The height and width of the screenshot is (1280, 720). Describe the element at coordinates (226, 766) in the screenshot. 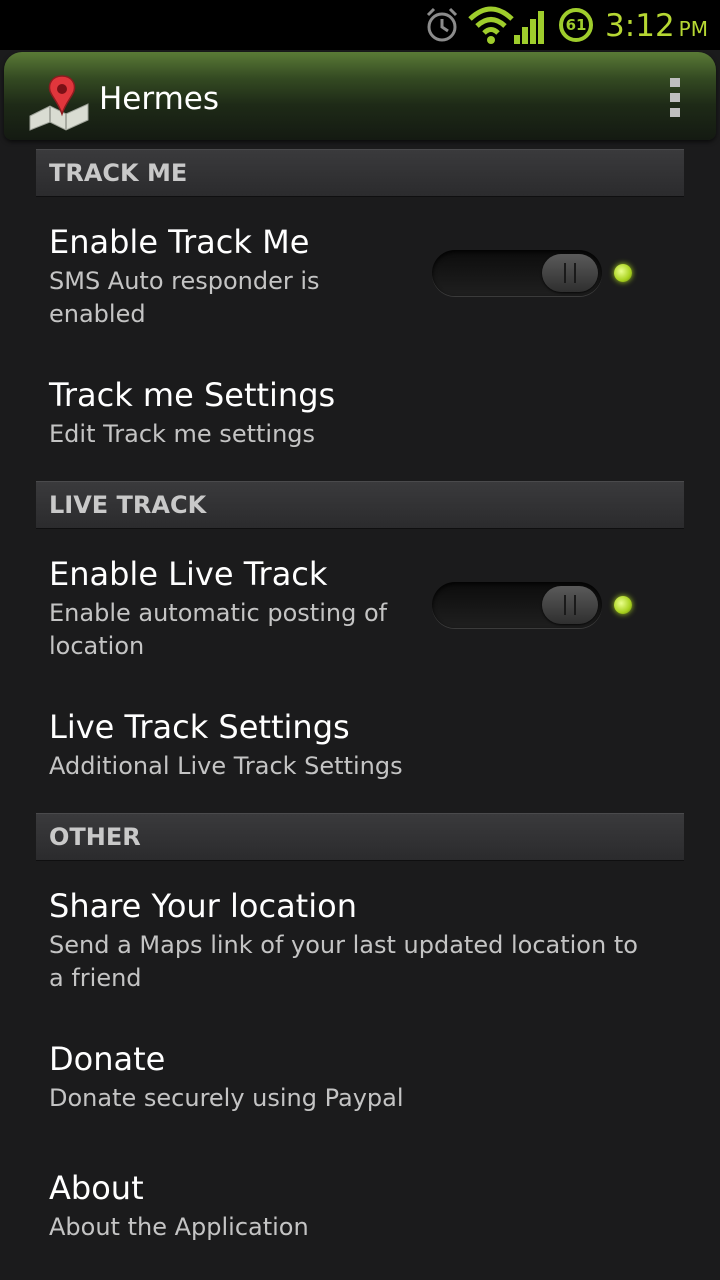

I see `live-track-settings-summary: Additional Live Track Settings` at that location.